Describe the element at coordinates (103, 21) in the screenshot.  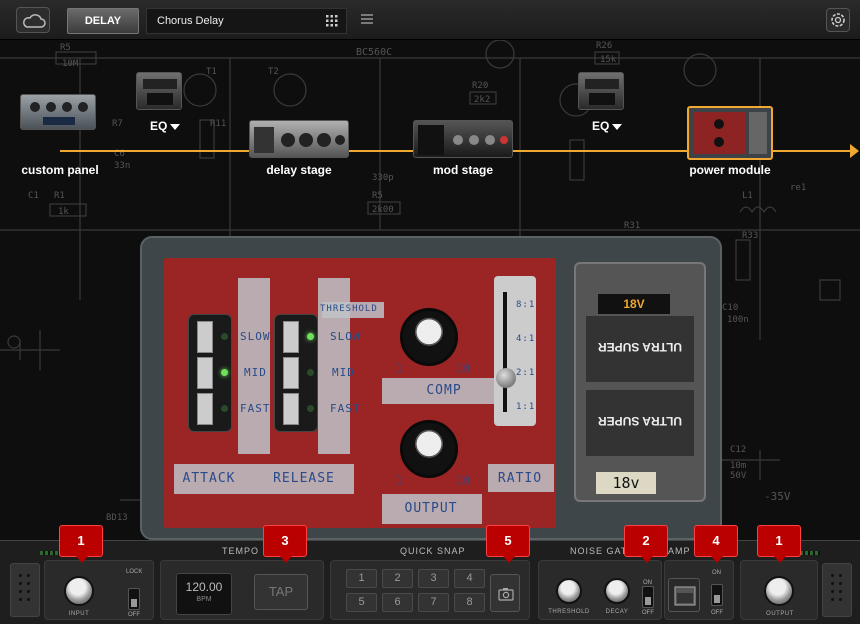
I see `module-badge: DELAY` at that location.